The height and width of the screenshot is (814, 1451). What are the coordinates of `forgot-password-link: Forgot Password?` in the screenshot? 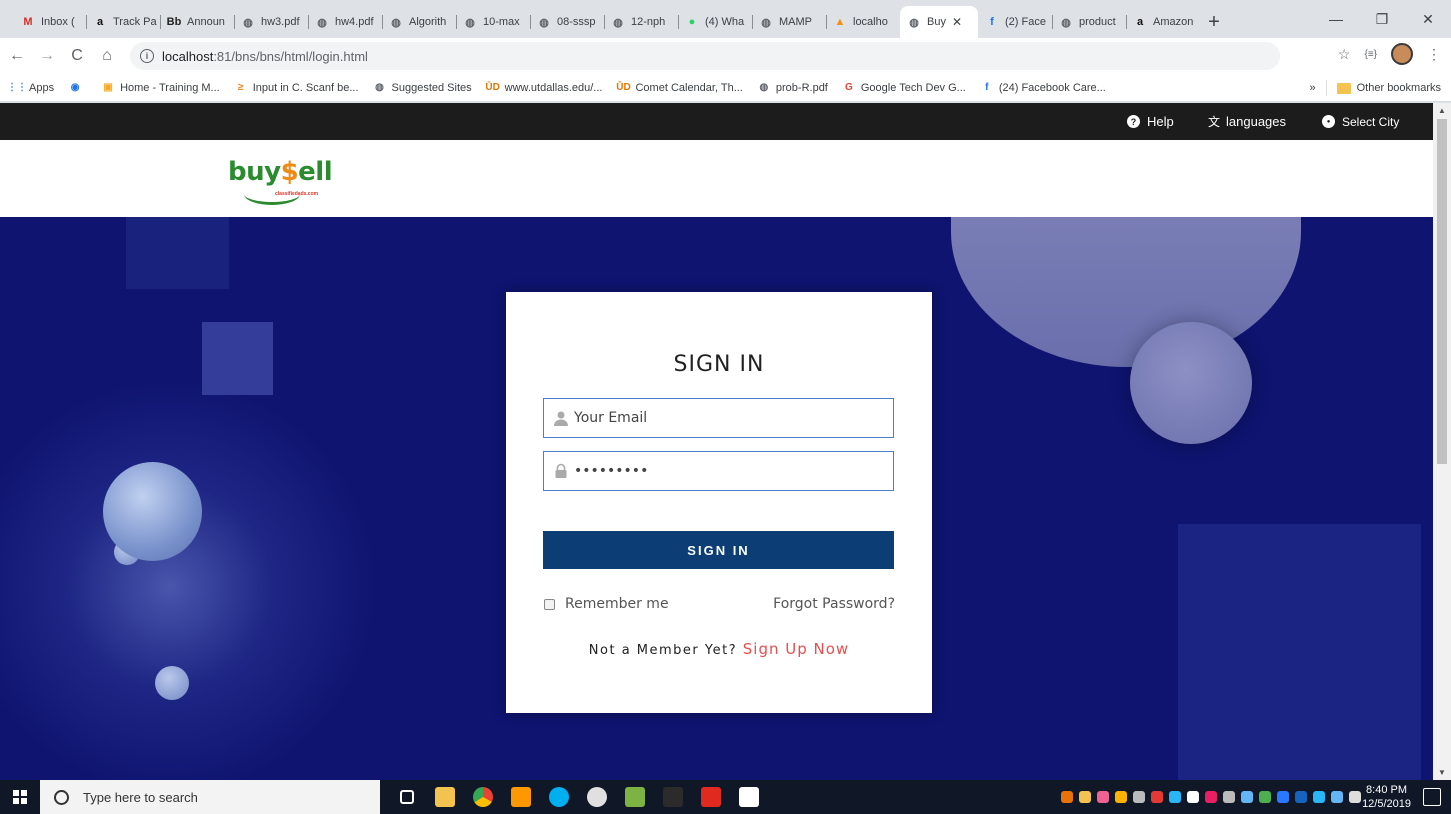 It's located at (834, 604).